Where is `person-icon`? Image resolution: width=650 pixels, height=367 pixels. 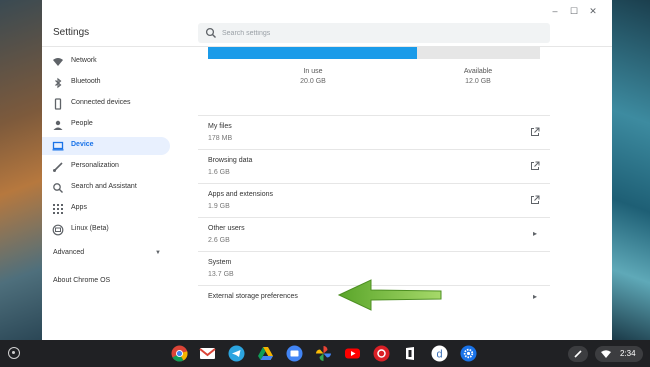
person-icon is located at coordinates (58, 125).